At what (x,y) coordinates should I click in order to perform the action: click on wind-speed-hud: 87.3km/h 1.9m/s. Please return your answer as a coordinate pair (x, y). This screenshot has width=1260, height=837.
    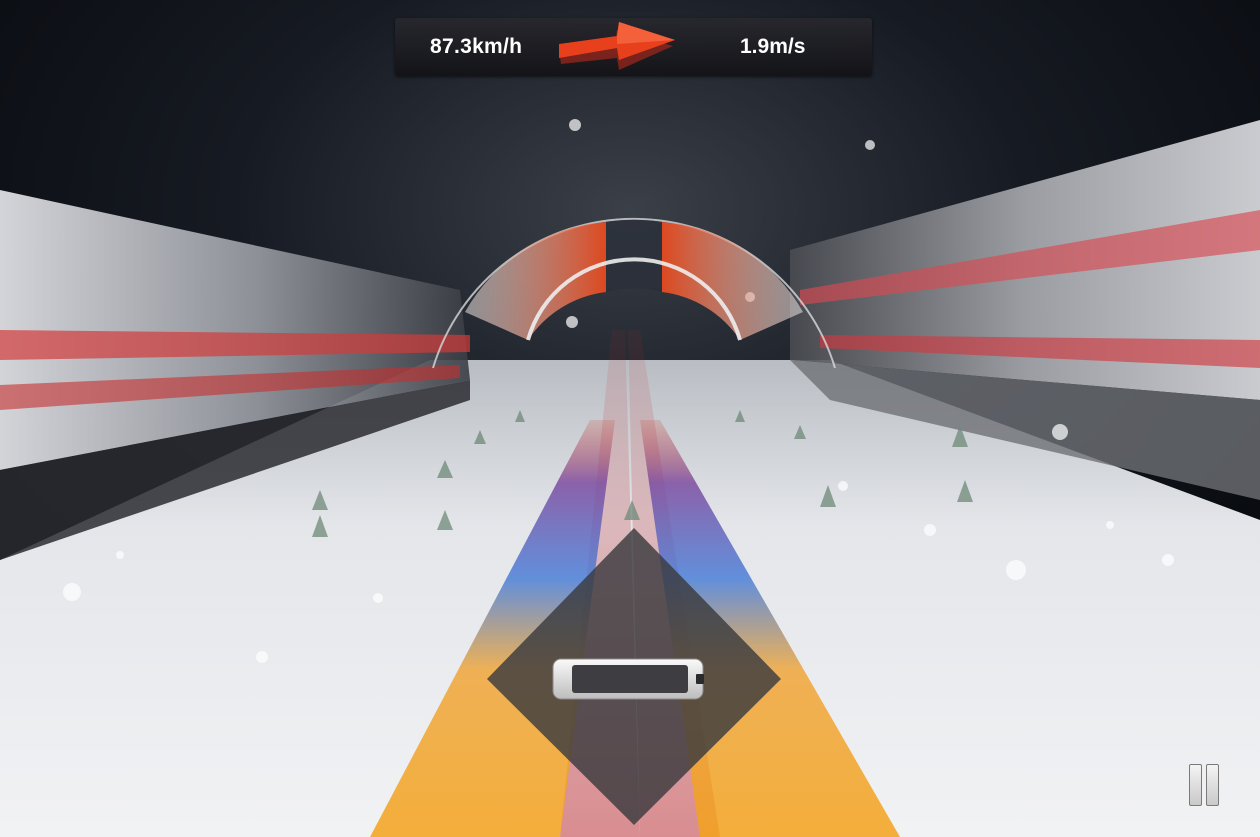
    Looking at the image, I should click on (633, 47).